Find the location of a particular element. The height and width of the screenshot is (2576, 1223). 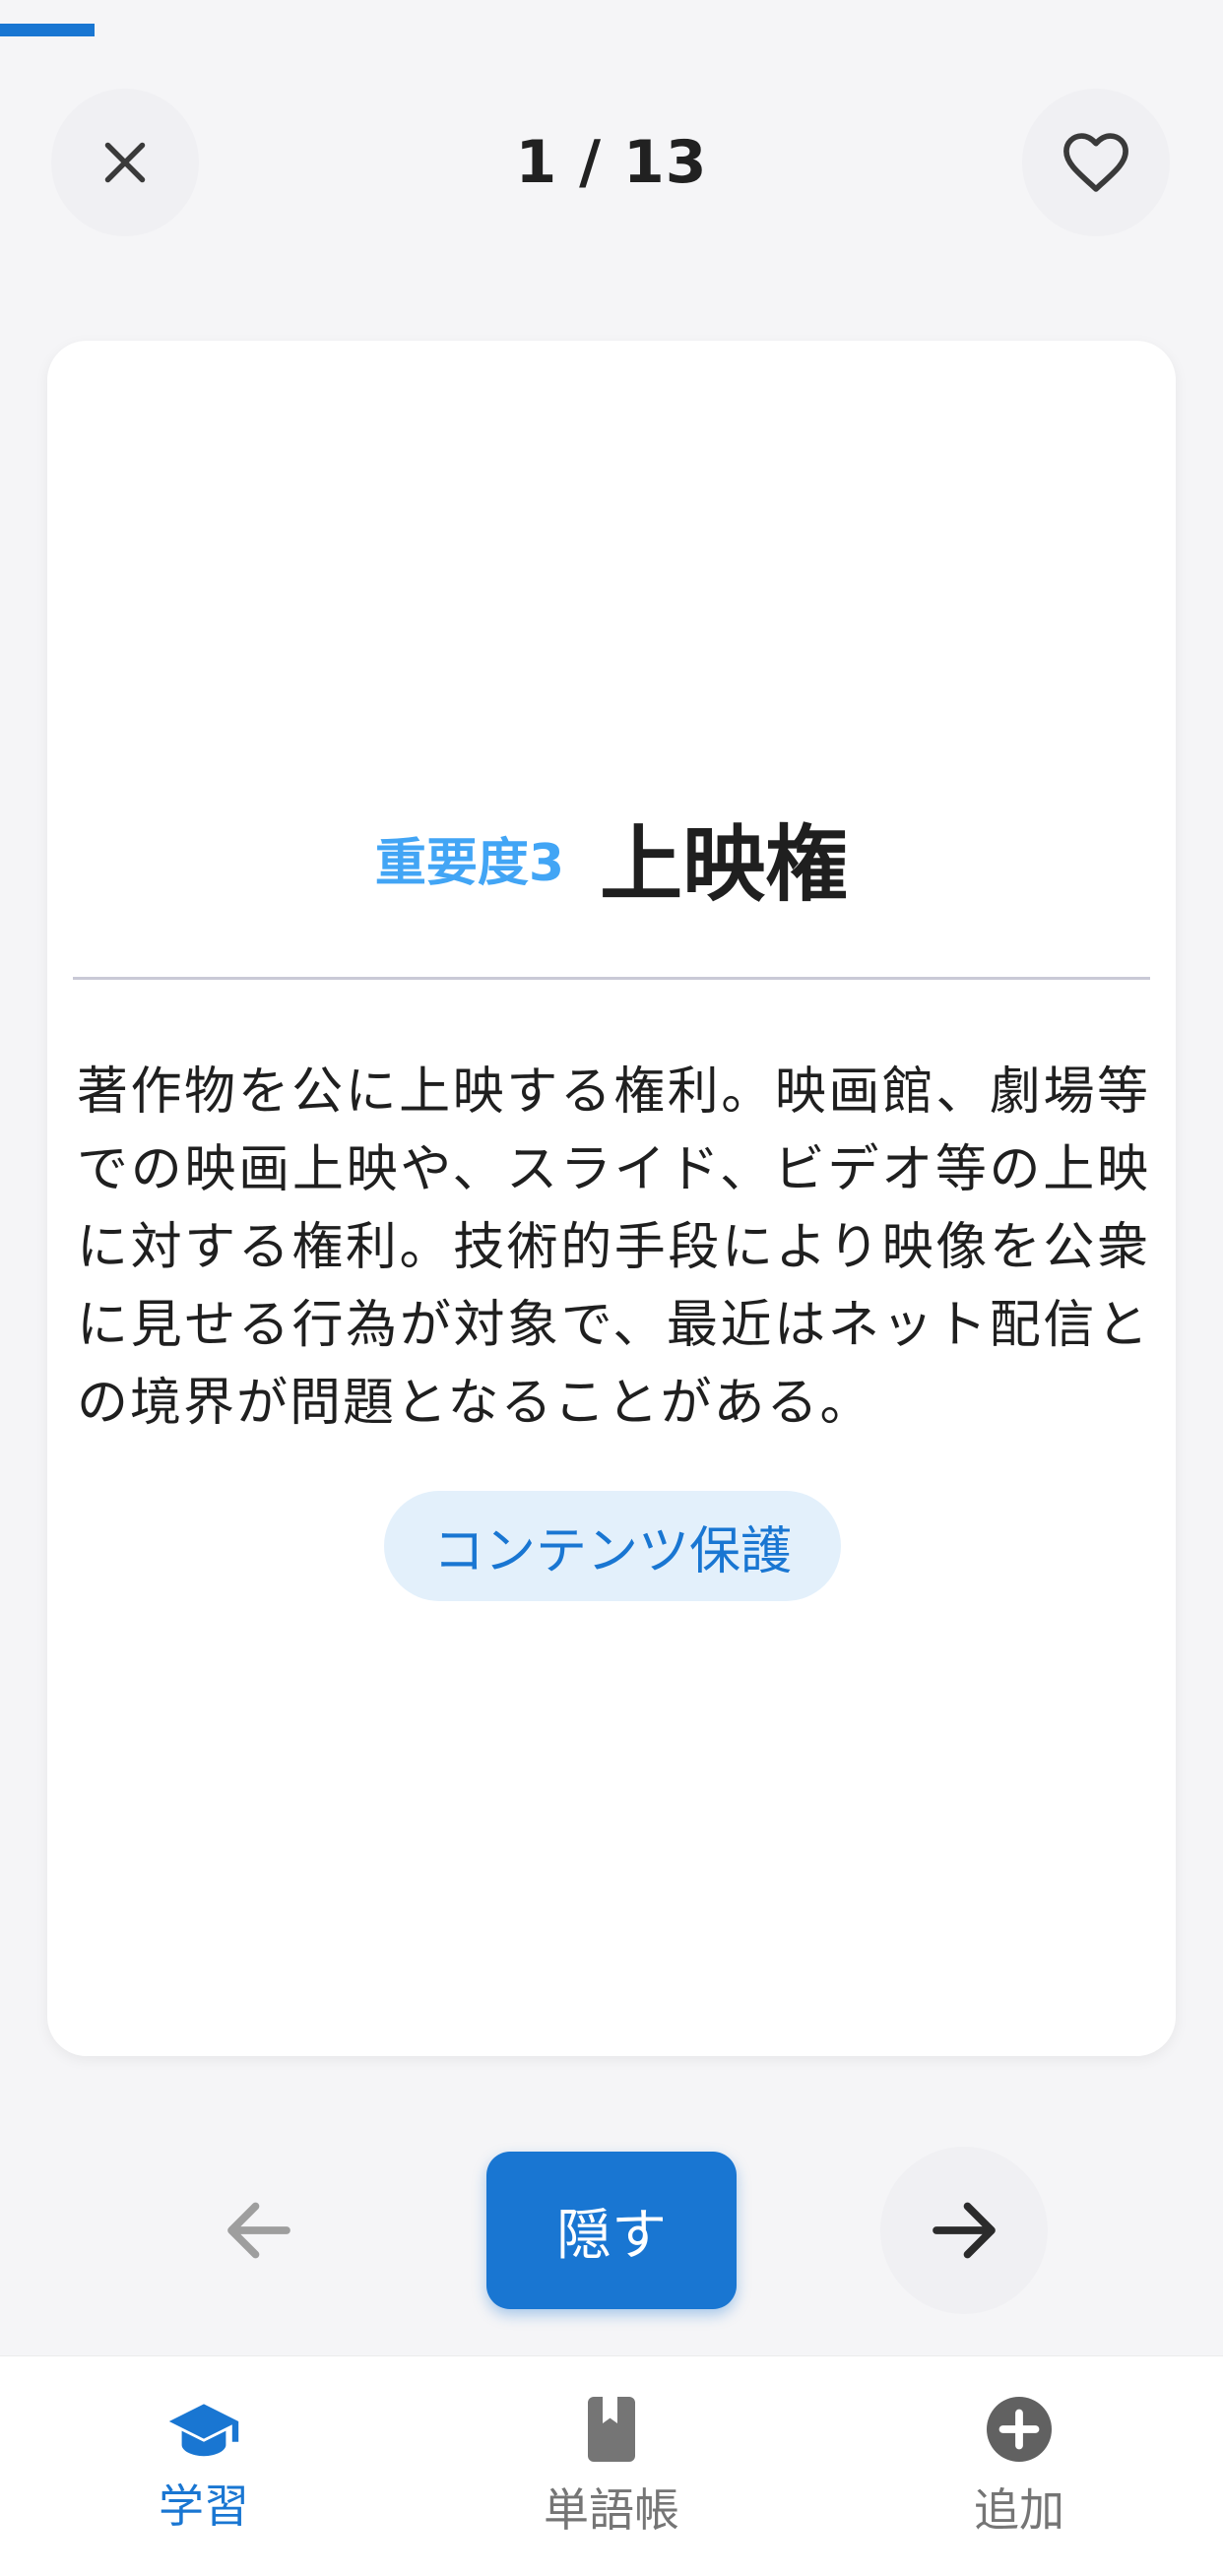

nav-item-label: 学習 is located at coordinates (204, 2506).